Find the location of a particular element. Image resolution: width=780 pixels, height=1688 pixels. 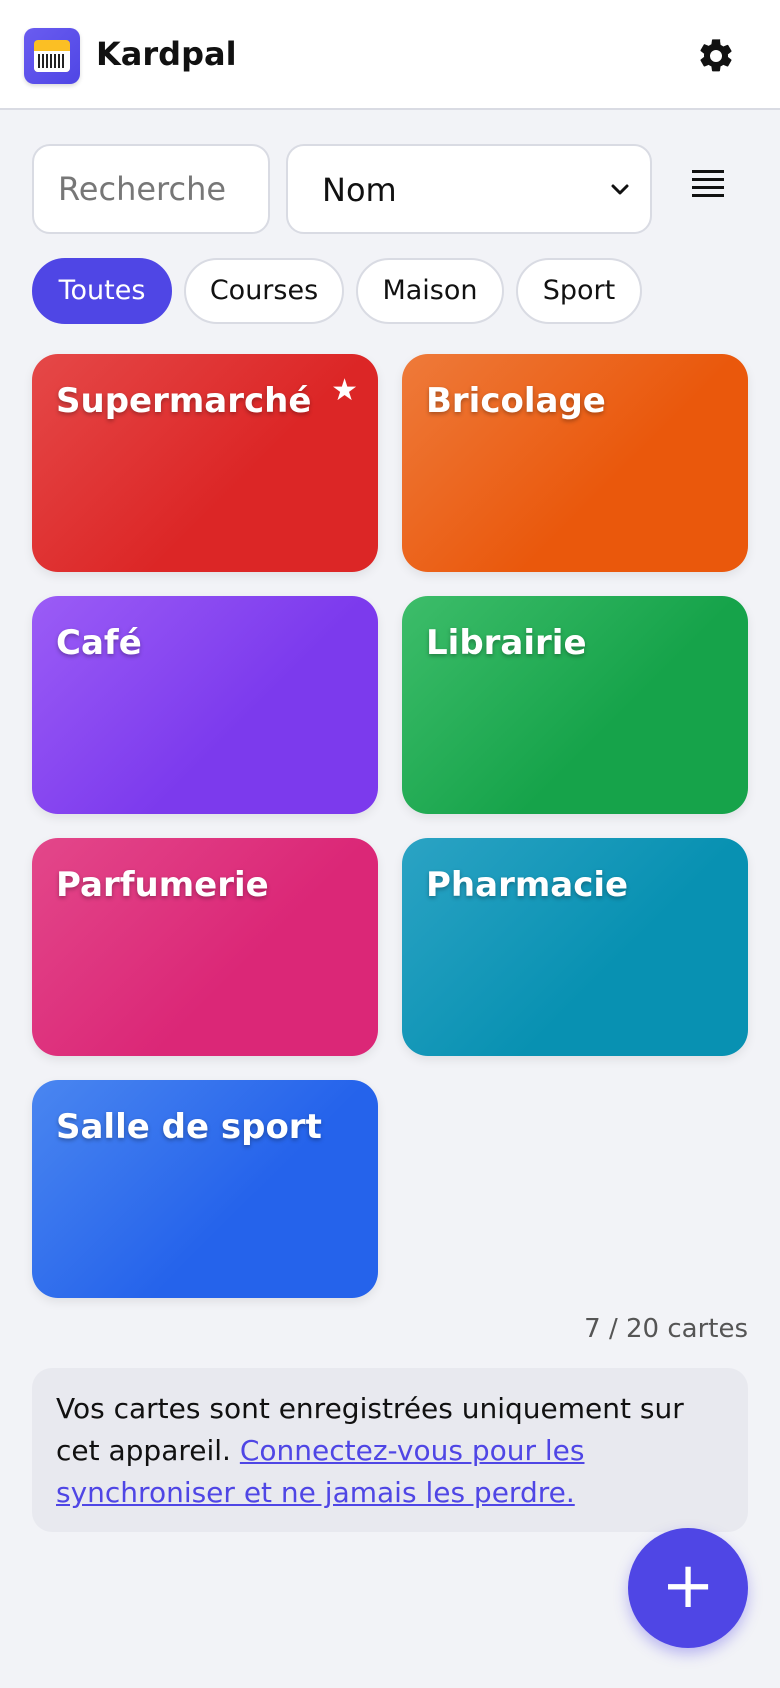

loyalty-card-tile: Café is located at coordinates (205, 705).